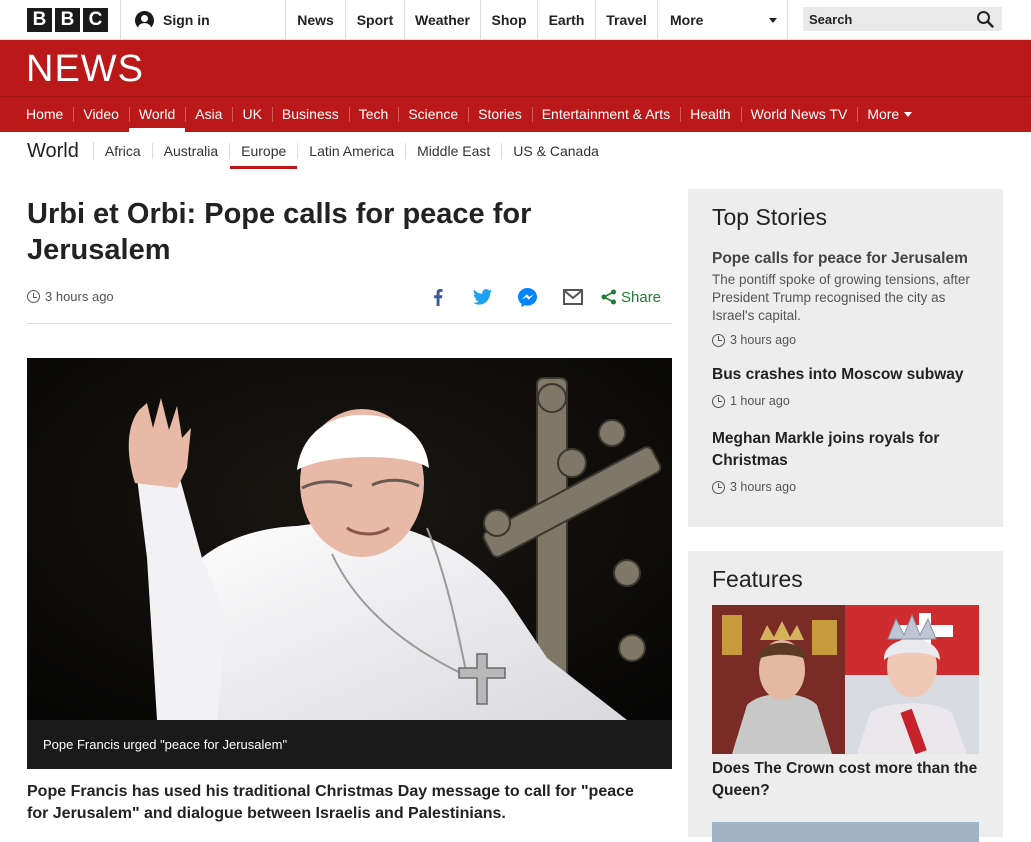 This screenshot has width=1031, height=842. Describe the element at coordinates (849, 375) in the screenshot. I see `top-story-title: Bus crashes into Moscow subway` at that location.